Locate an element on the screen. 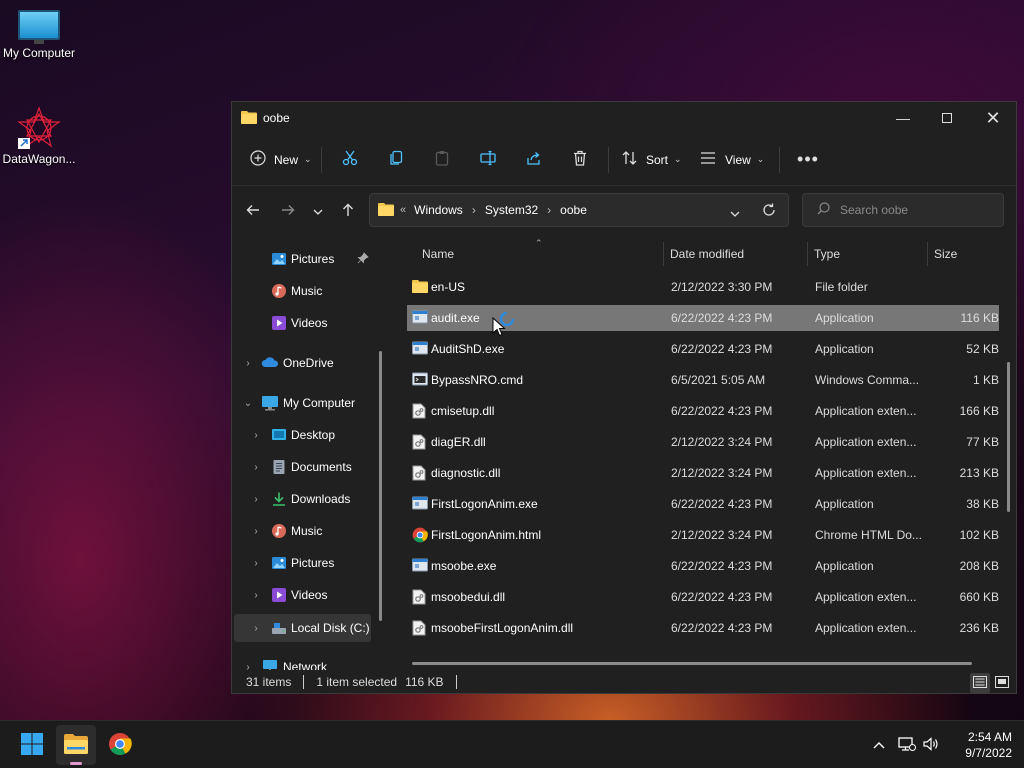 This screenshot has height=768, width=1024. nav-item-music: › Music is located at coordinates (302, 531).